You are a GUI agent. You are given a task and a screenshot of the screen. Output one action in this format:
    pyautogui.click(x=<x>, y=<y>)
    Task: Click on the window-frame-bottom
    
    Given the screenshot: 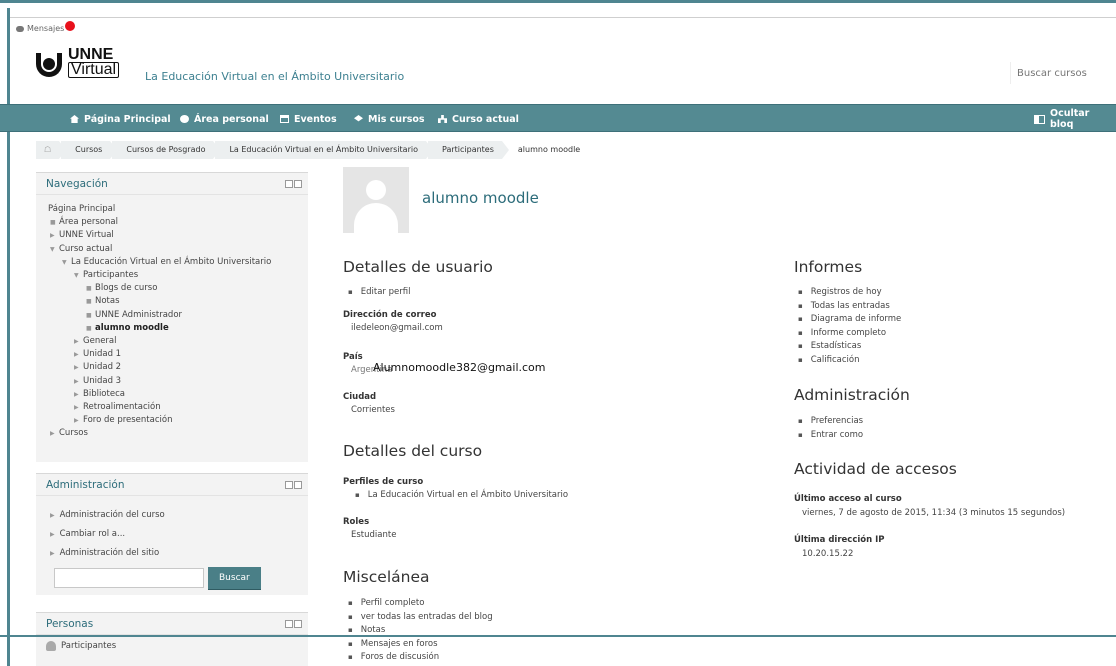 What is the action you would take?
    pyautogui.click(x=558, y=636)
    